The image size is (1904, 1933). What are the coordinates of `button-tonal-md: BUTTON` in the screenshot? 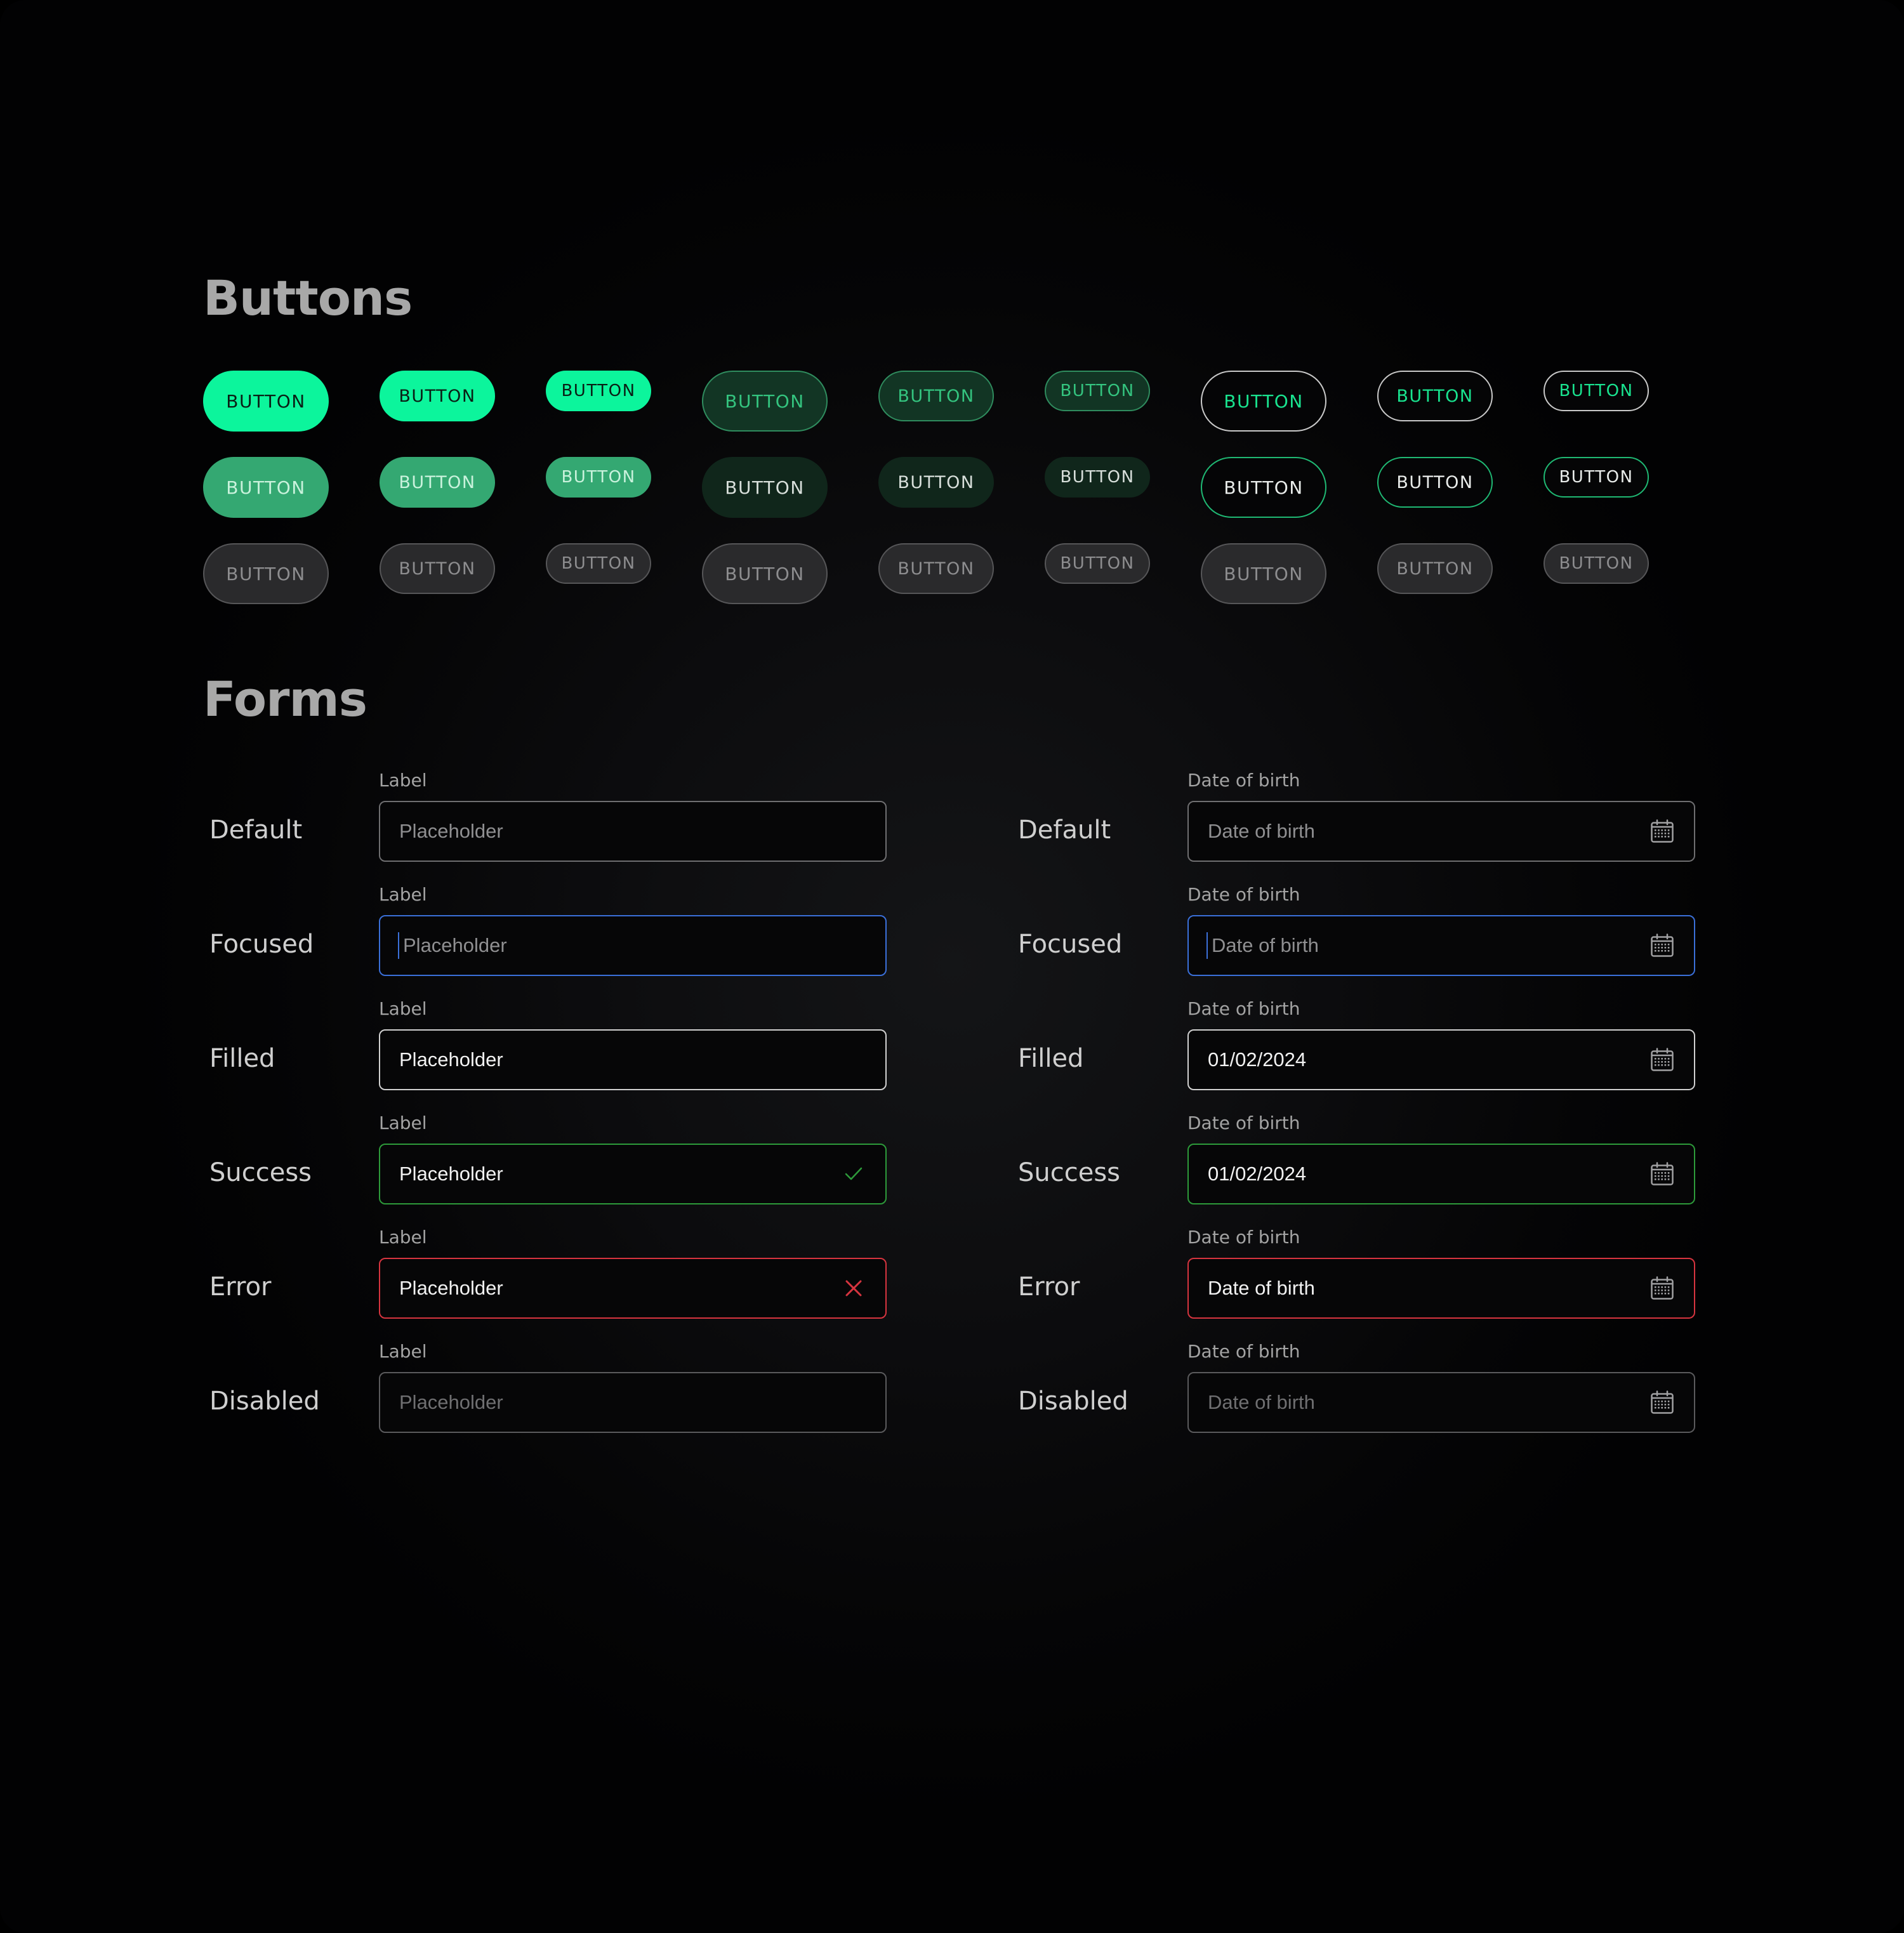 It's located at (936, 396).